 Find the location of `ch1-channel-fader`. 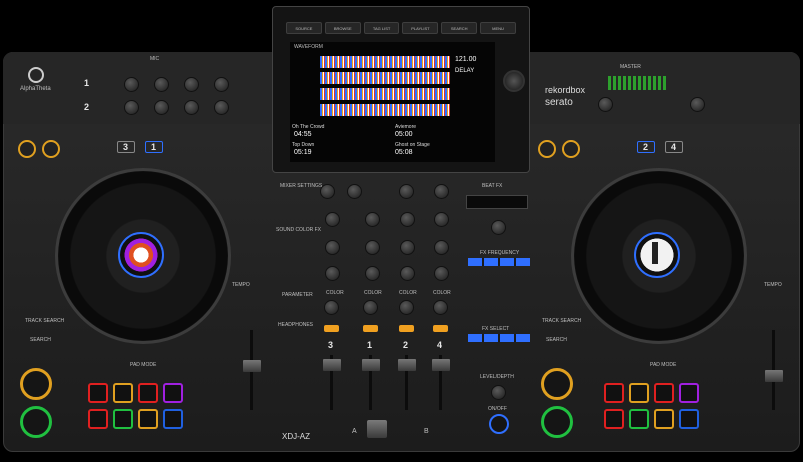

ch1-channel-fader is located at coordinates (371, 365).